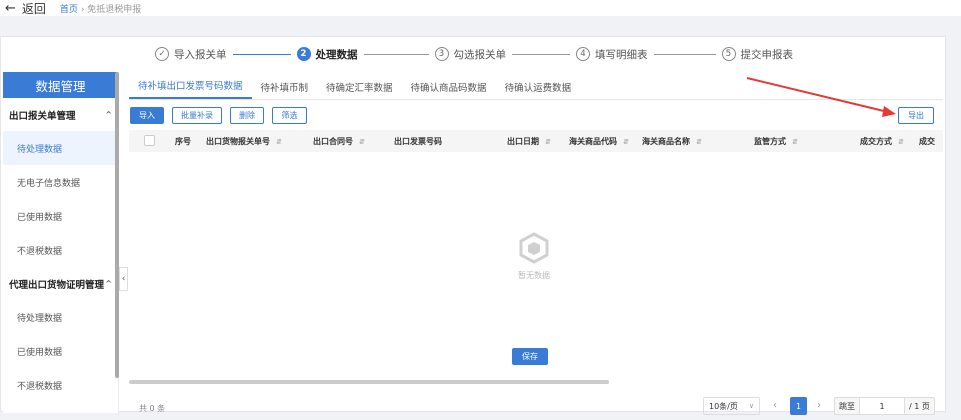 Image resolution: width=961 pixels, height=420 pixels. Describe the element at coordinates (819, 405) in the screenshot. I see `next-page-button: ›` at that location.